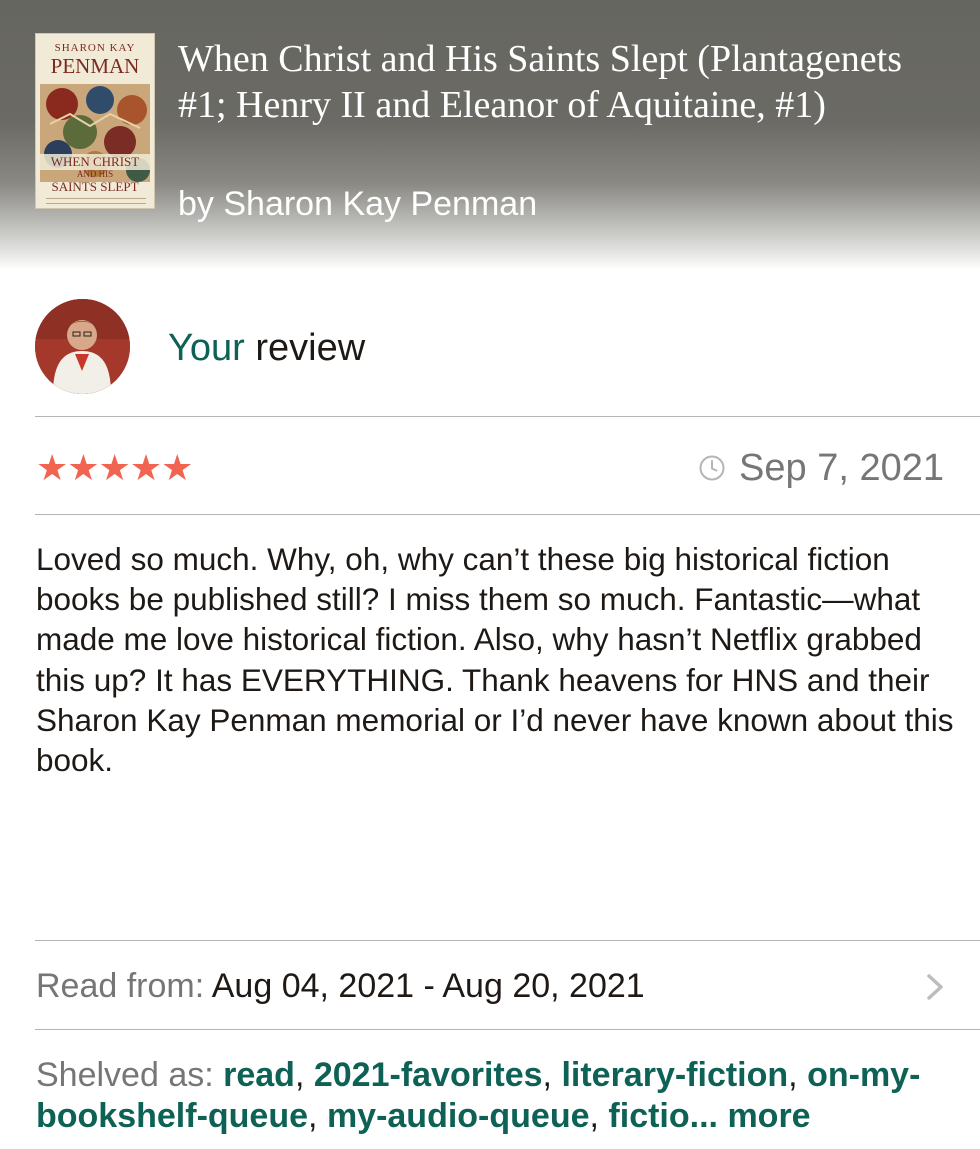 The image size is (980, 1149). I want to click on read-dates-label: Read from:, so click(124, 986).